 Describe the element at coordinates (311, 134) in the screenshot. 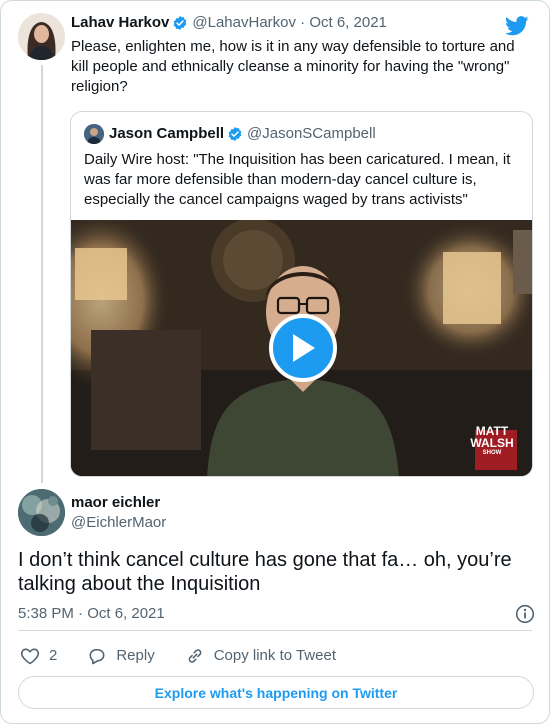

I see `quoted-author-handle: @JasonSCampbell` at that location.